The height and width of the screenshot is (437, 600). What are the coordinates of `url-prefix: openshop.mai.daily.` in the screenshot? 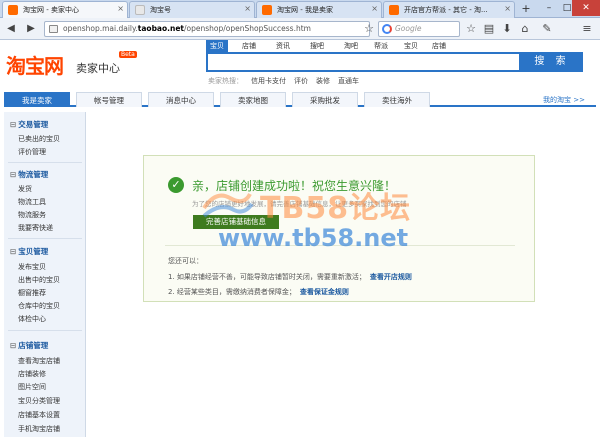 It's located at (100, 28).